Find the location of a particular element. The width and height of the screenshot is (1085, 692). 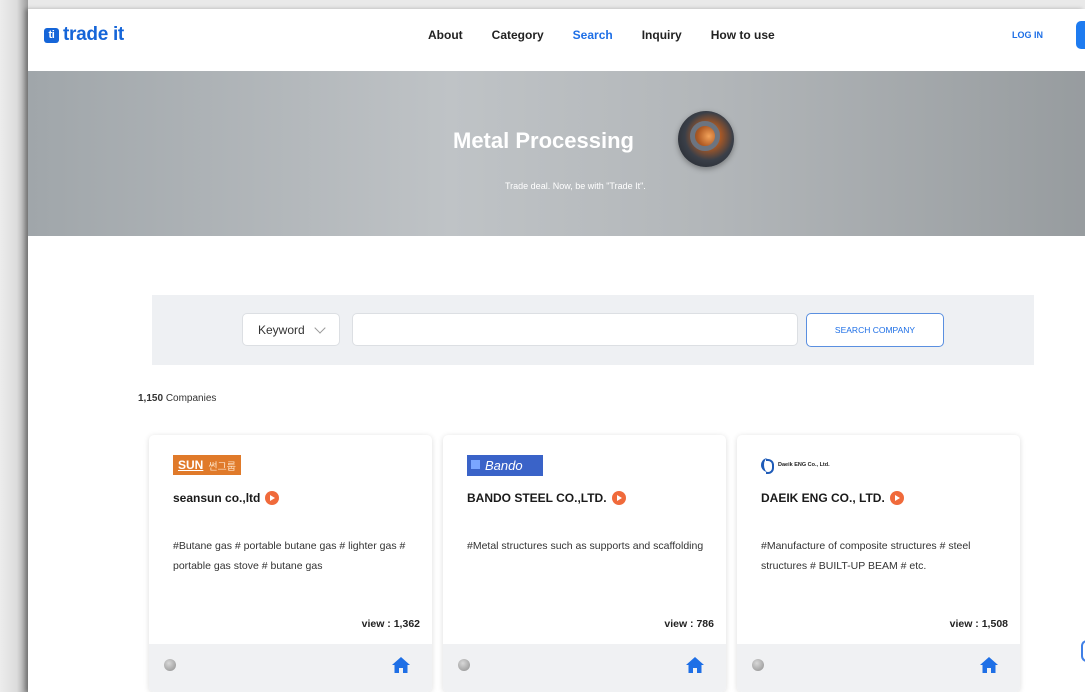

company-logo: Daeik ENG Co., Ltd. is located at coordinates (795, 465).